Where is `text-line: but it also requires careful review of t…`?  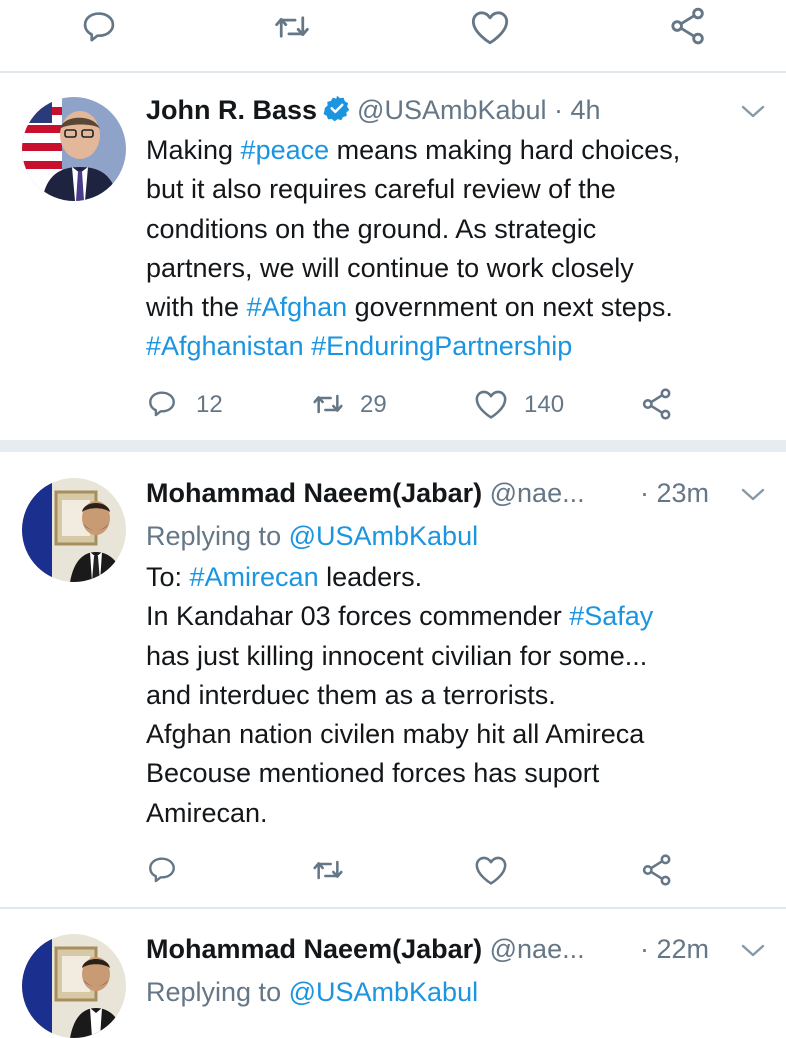 text-line: but it also requires careful review of t… is located at coordinates (413, 189).